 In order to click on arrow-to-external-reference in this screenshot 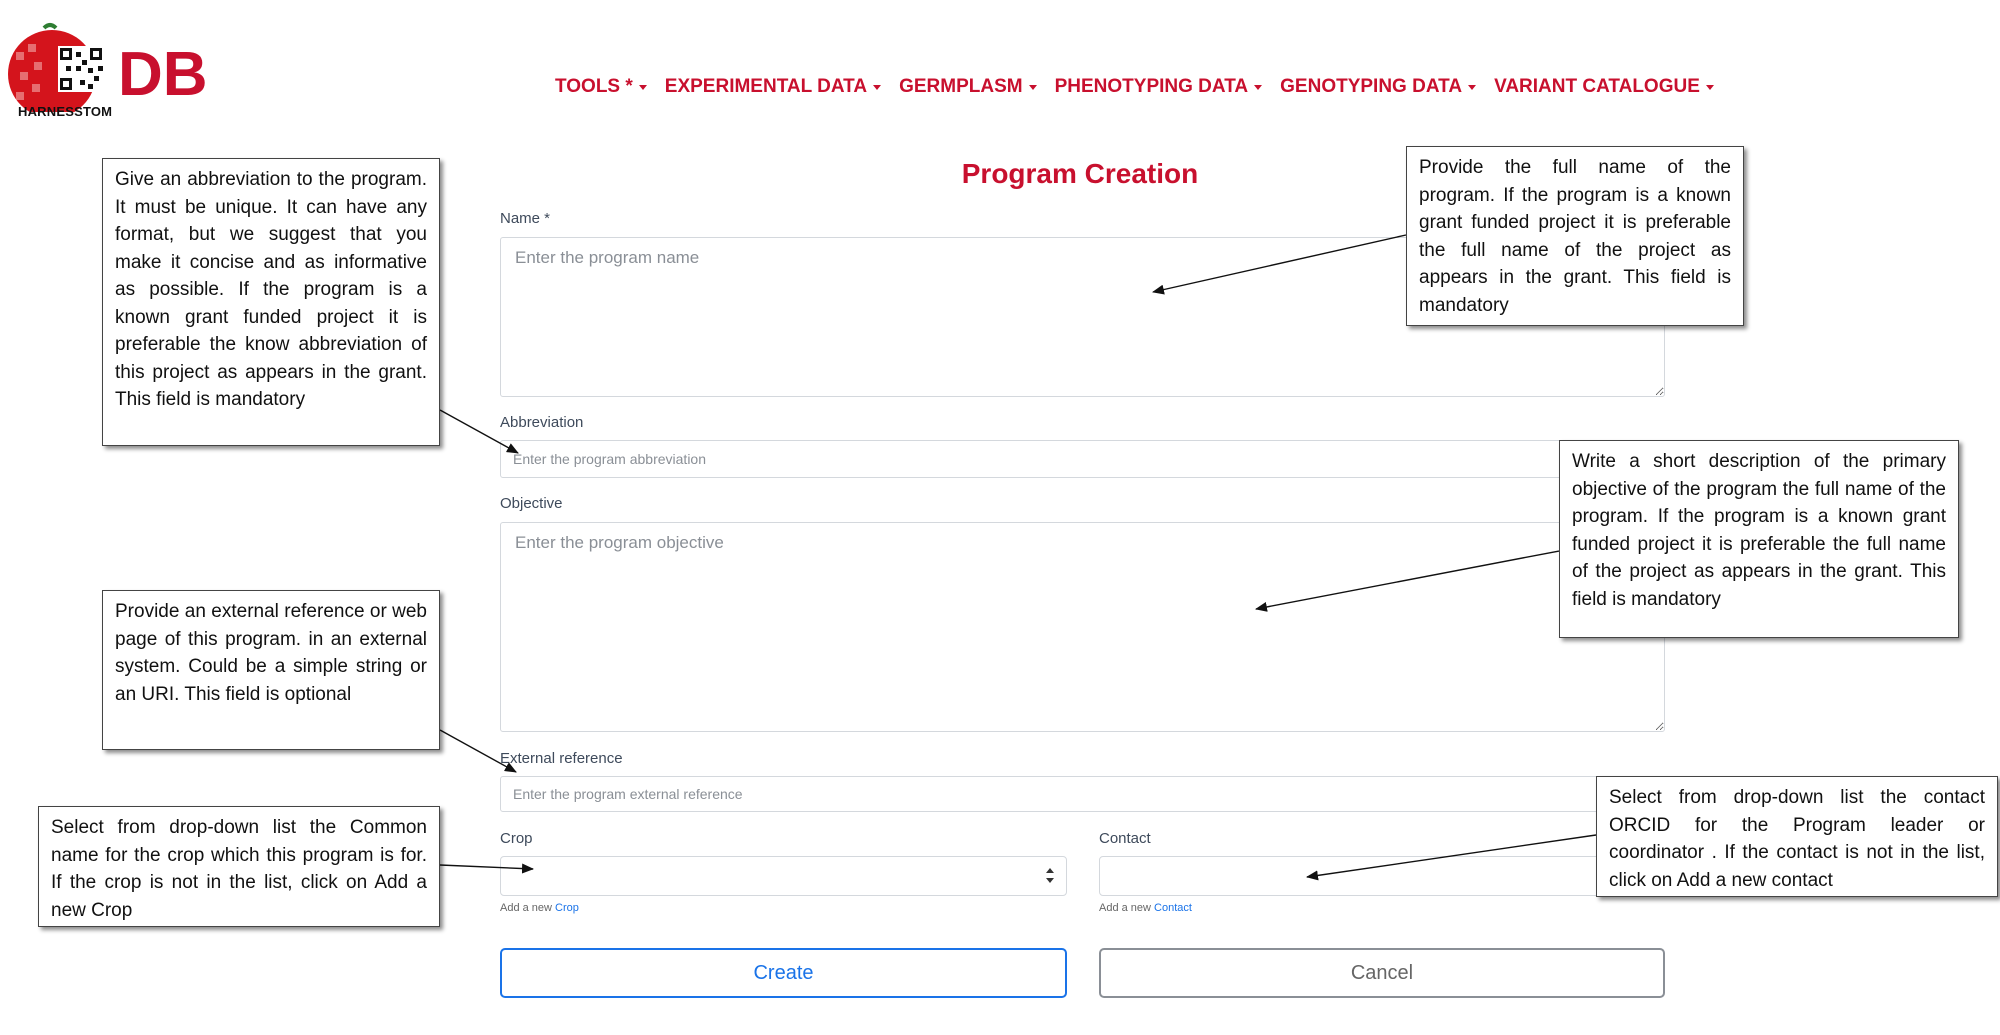, I will do `click(478, 751)`.